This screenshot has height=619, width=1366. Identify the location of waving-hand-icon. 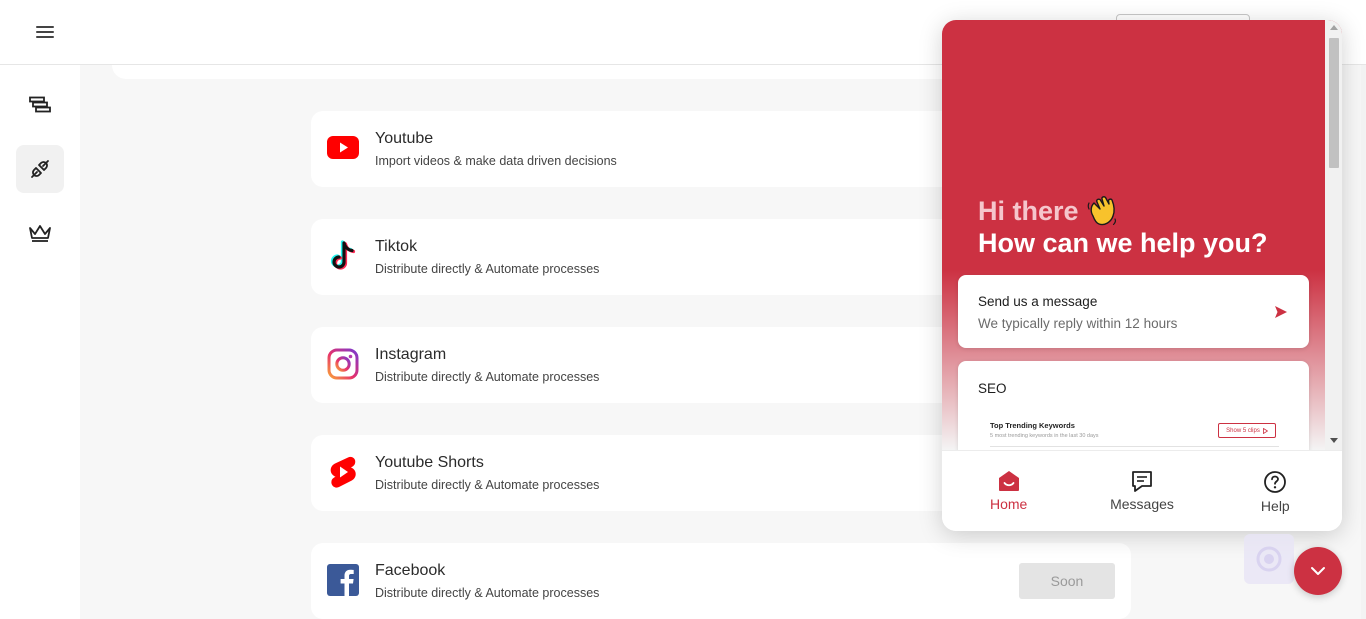
(1101, 211).